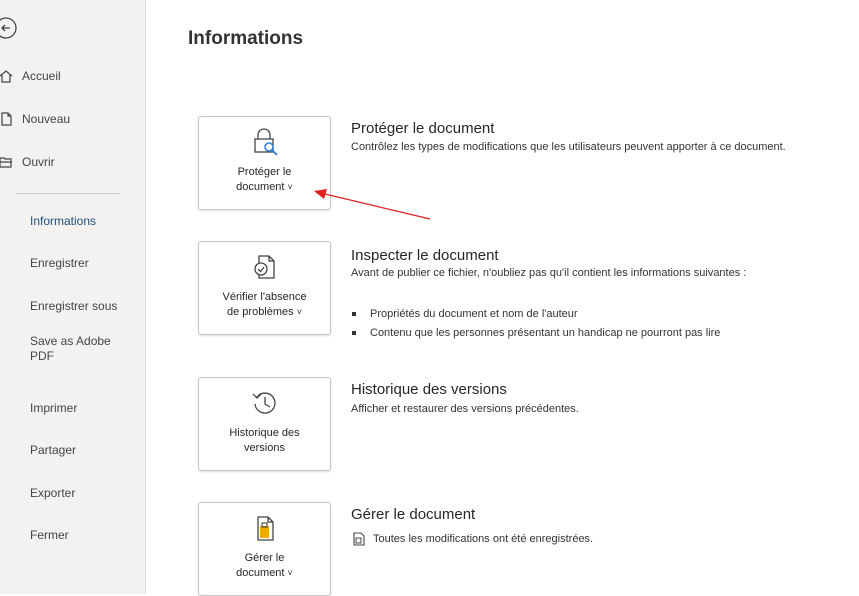 Image resolution: width=859 pixels, height=596 pixels. What do you see at coordinates (7, 119) in the screenshot?
I see `new-document-icon` at bounding box center [7, 119].